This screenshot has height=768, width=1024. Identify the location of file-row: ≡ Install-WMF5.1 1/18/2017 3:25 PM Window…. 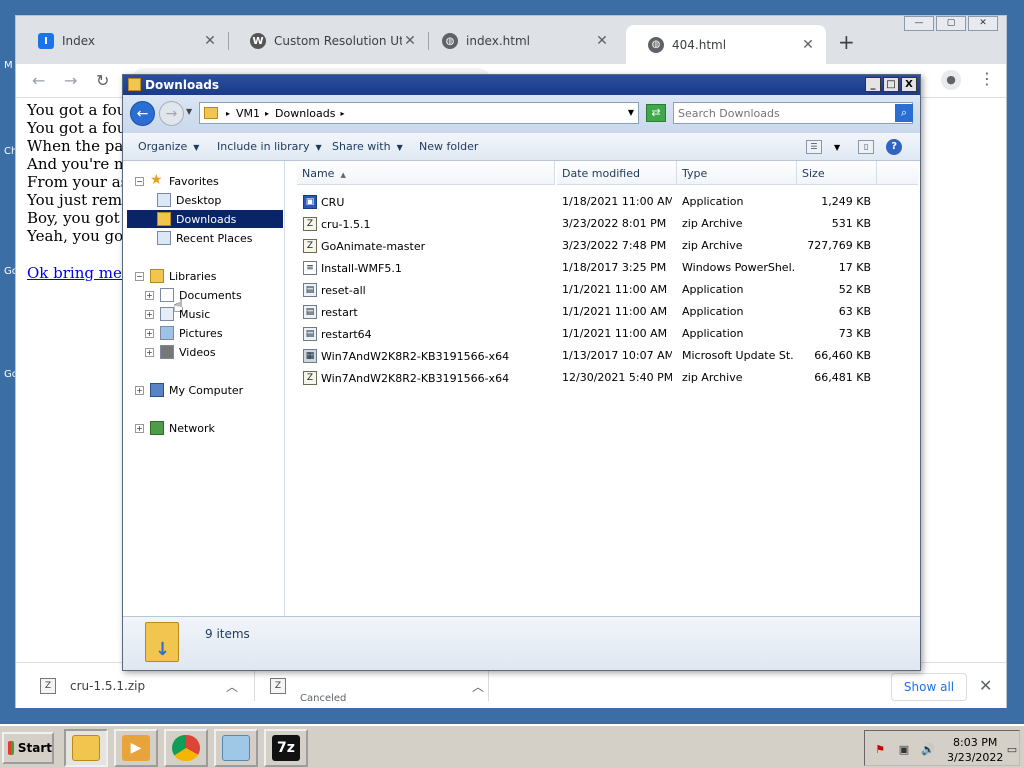
(602, 268).